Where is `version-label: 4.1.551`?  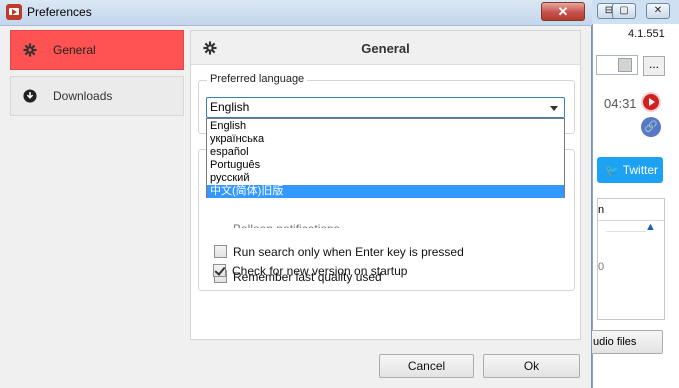
version-label: 4.1.551 is located at coordinates (646, 34).